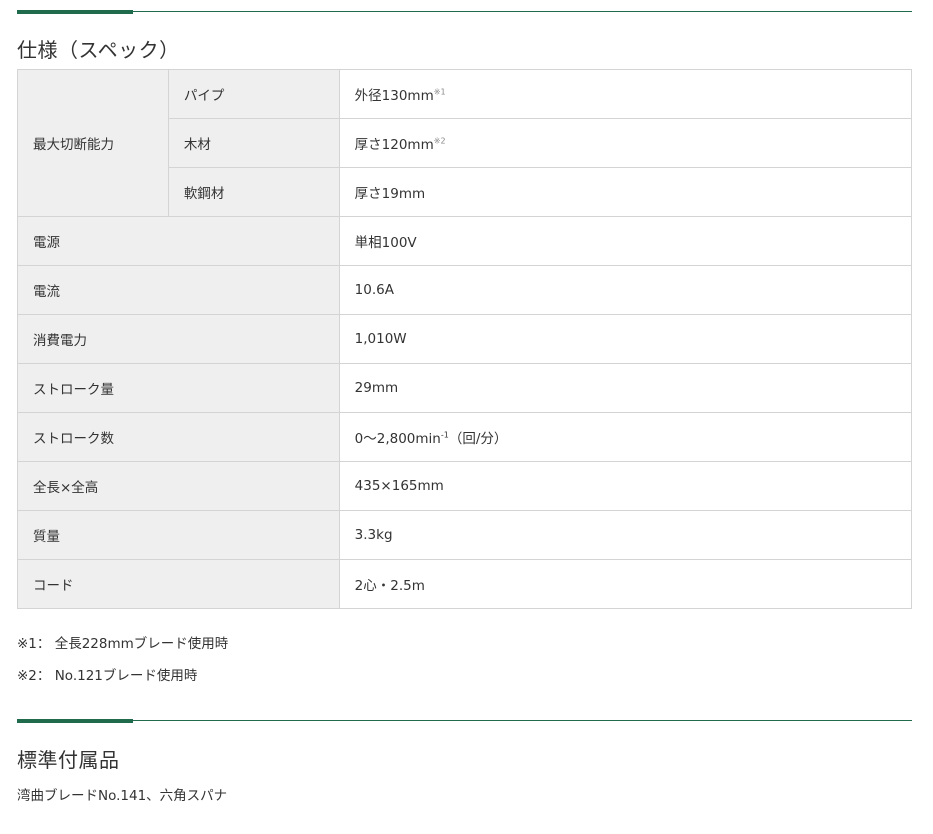 This screenshot has height=834, width=933. What do you see at coordinates (625, 290) in the screenshot?
I see `spec-value: 10.6A` at bounding box center [625, 290].